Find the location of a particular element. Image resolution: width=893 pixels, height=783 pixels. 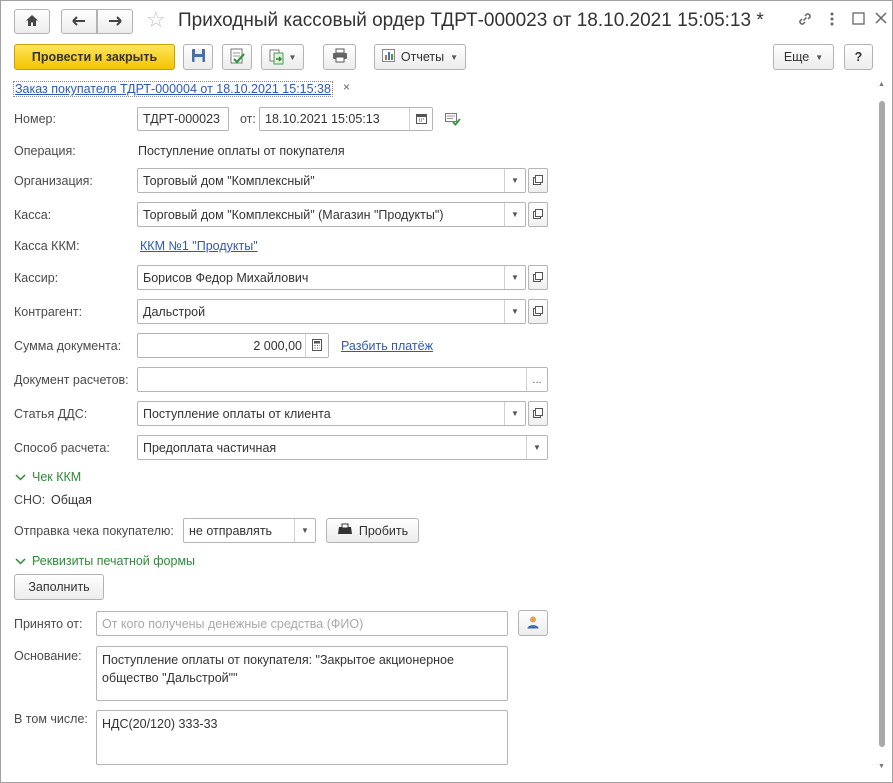

home-icon is located at coordinates (32, 22).